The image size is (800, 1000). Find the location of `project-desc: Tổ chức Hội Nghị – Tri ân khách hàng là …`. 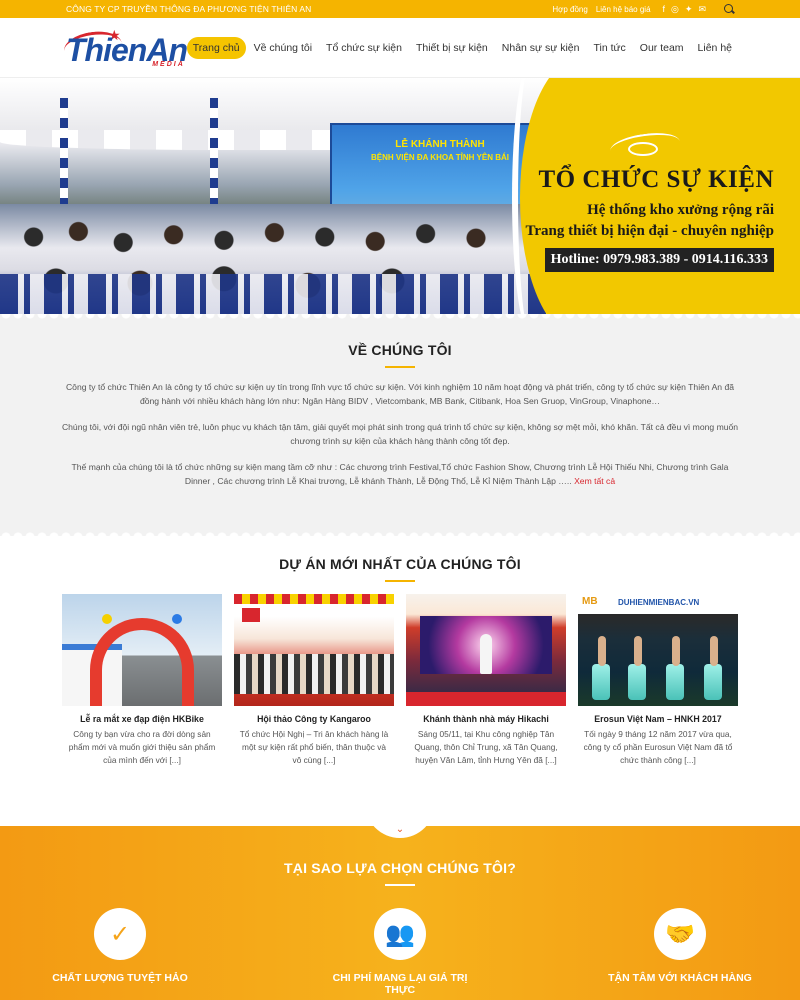

project-desc: Tổ chức Hội Nghị – Tri ân khách hàng là … is located at coordinates (314, 747).